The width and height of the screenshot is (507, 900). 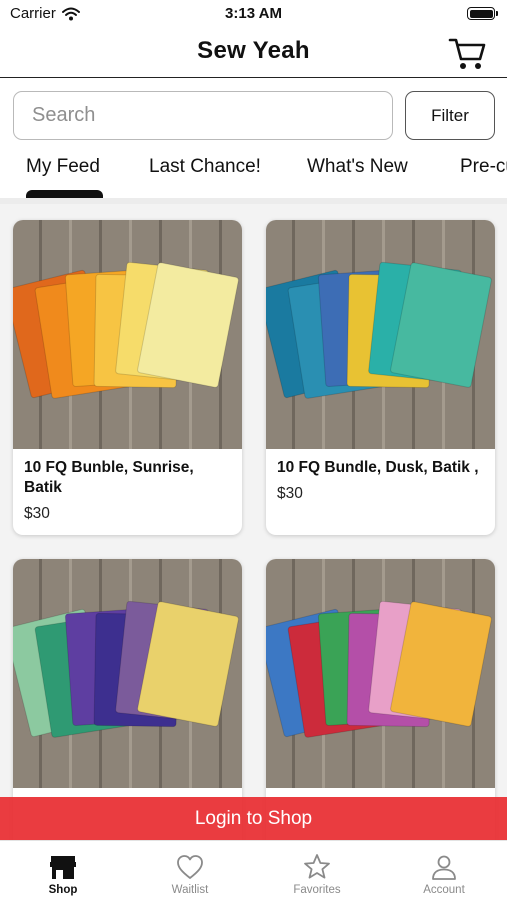 I want to click on tab-pre-cuts: Pre-cu, so click(x=483, y=167).